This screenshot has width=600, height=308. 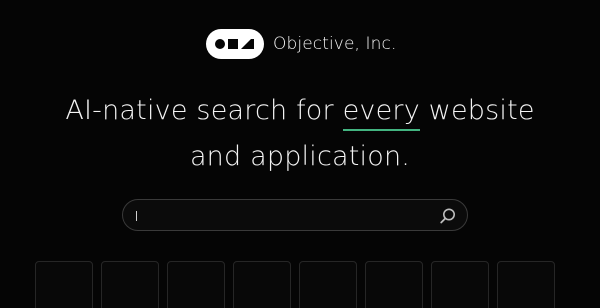 I want to click on search-icon, so click(x=447, y=216).